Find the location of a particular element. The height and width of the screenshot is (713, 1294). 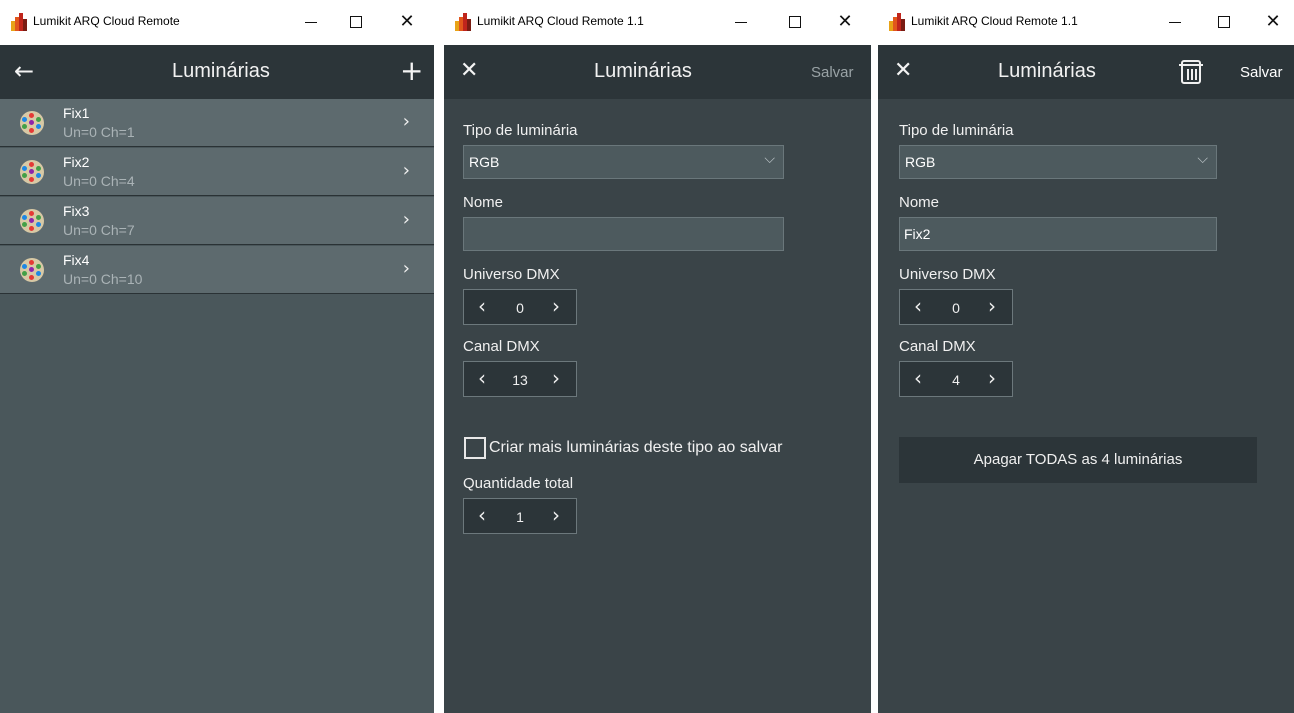

arrow-left-icon: ← is located at coordinates (24, 71).